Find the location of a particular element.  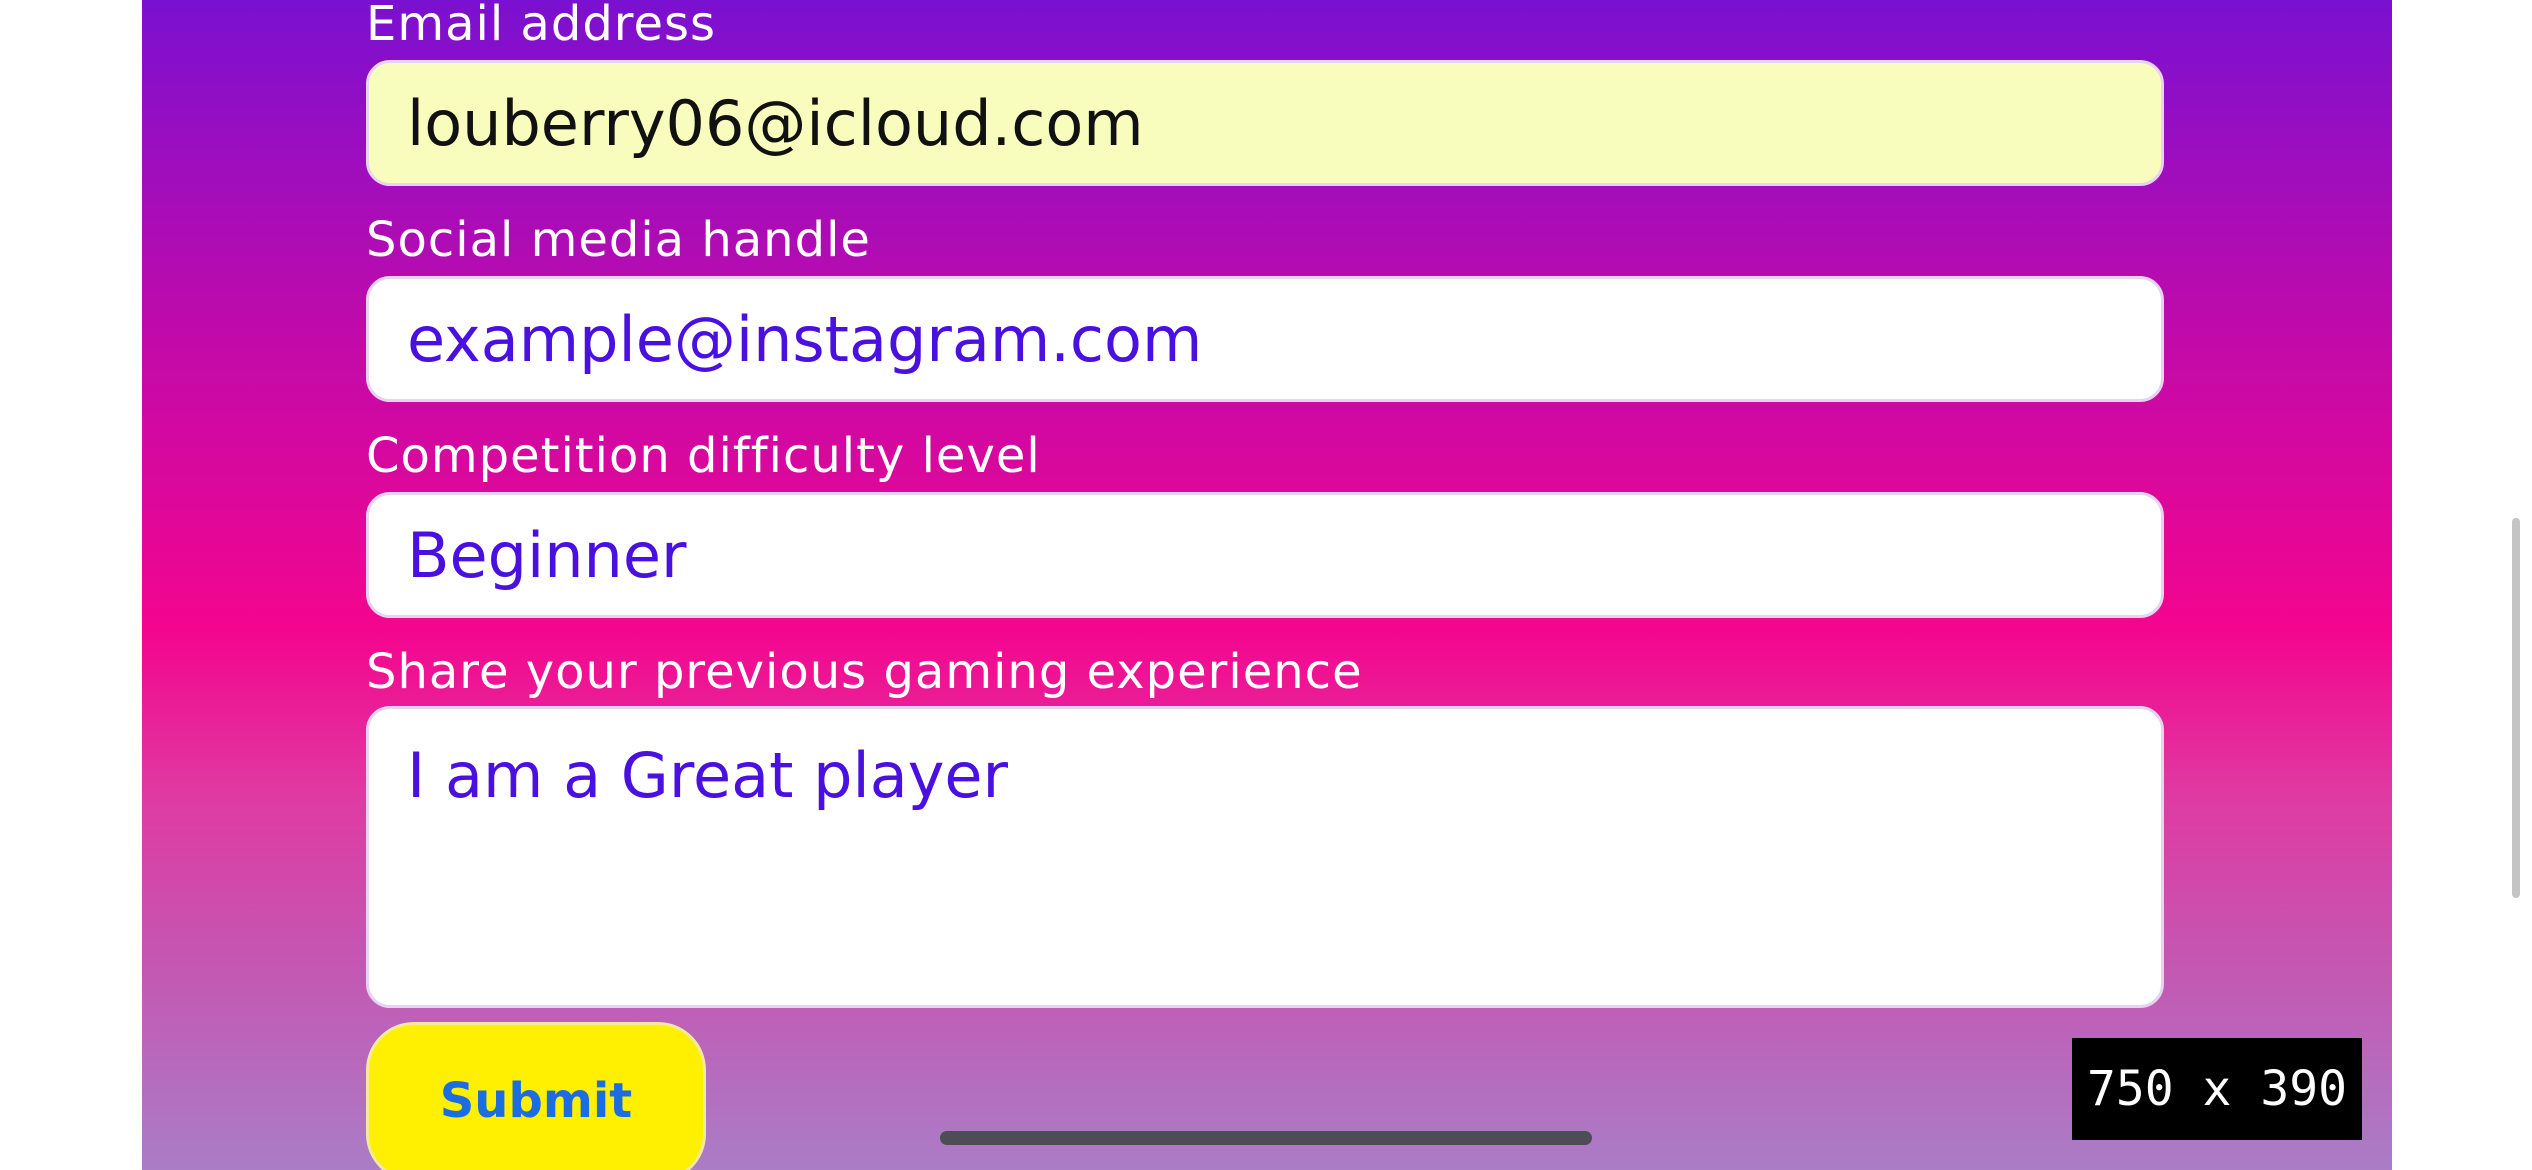

experience-label: Share your previous gaming experience is located at coordinates (864, 672).